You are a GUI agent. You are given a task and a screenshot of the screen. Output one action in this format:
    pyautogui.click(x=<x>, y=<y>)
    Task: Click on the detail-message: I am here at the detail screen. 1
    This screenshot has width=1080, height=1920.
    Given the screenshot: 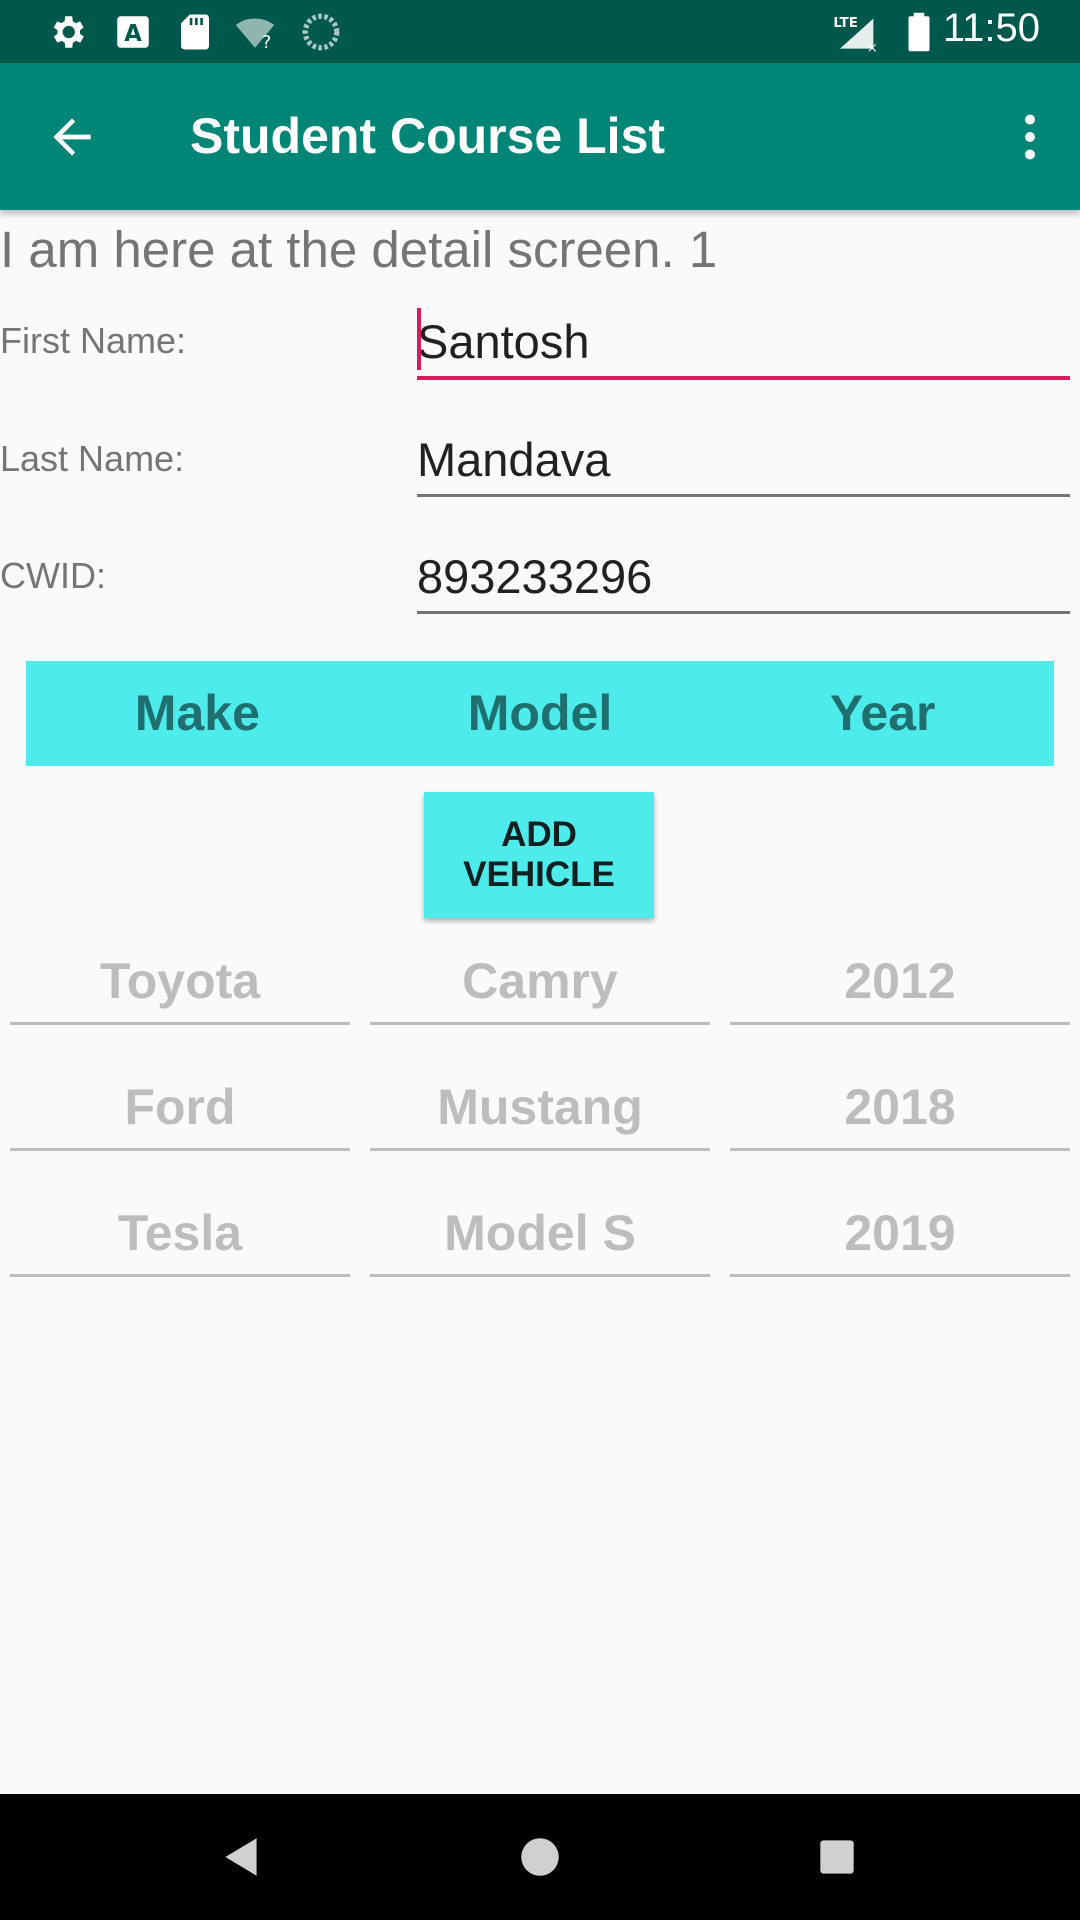 What is the action you would take?
    pyautogui.click(x=359, y=249)
    